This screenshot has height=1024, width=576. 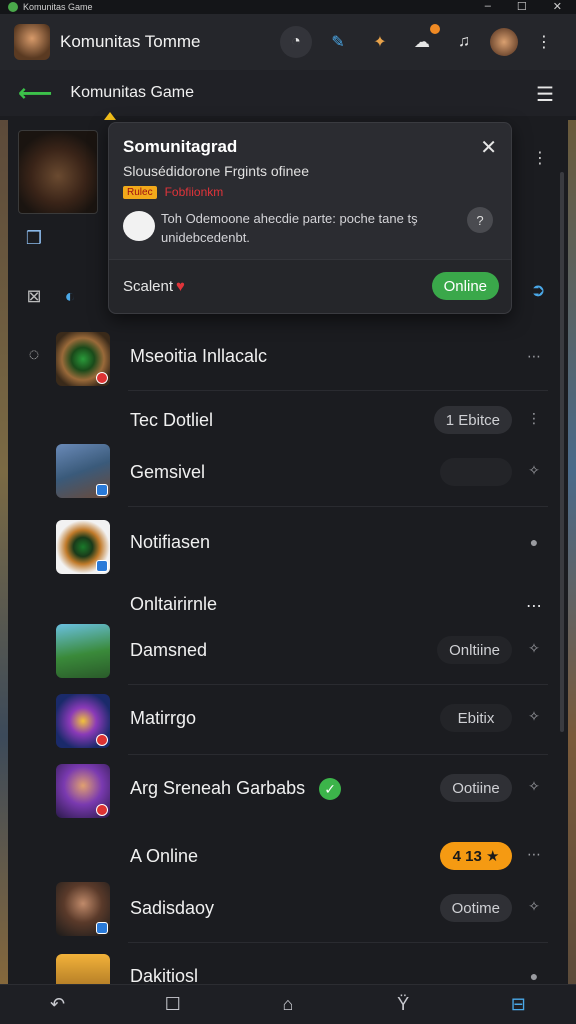 What do you see at coordinates (300, 546) in the screenshot?
I see `list-item: Notifiasen ●` at bounding box center [300, 546].